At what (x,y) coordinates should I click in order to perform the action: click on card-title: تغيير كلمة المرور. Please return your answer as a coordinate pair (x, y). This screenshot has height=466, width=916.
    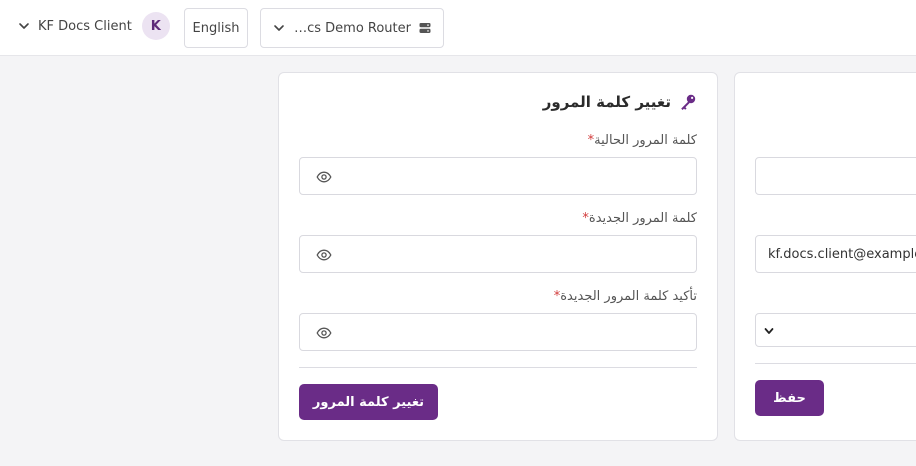
    Looking at the image, I should click on (620, 102).